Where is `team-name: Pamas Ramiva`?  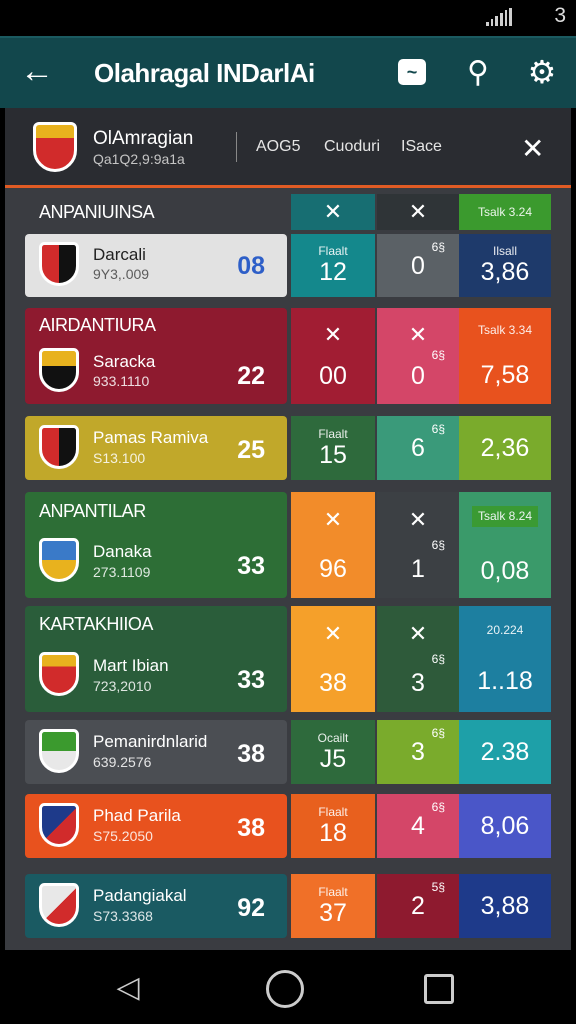
team-name: Pamas Ramiva is located at coordinates (151, 437).